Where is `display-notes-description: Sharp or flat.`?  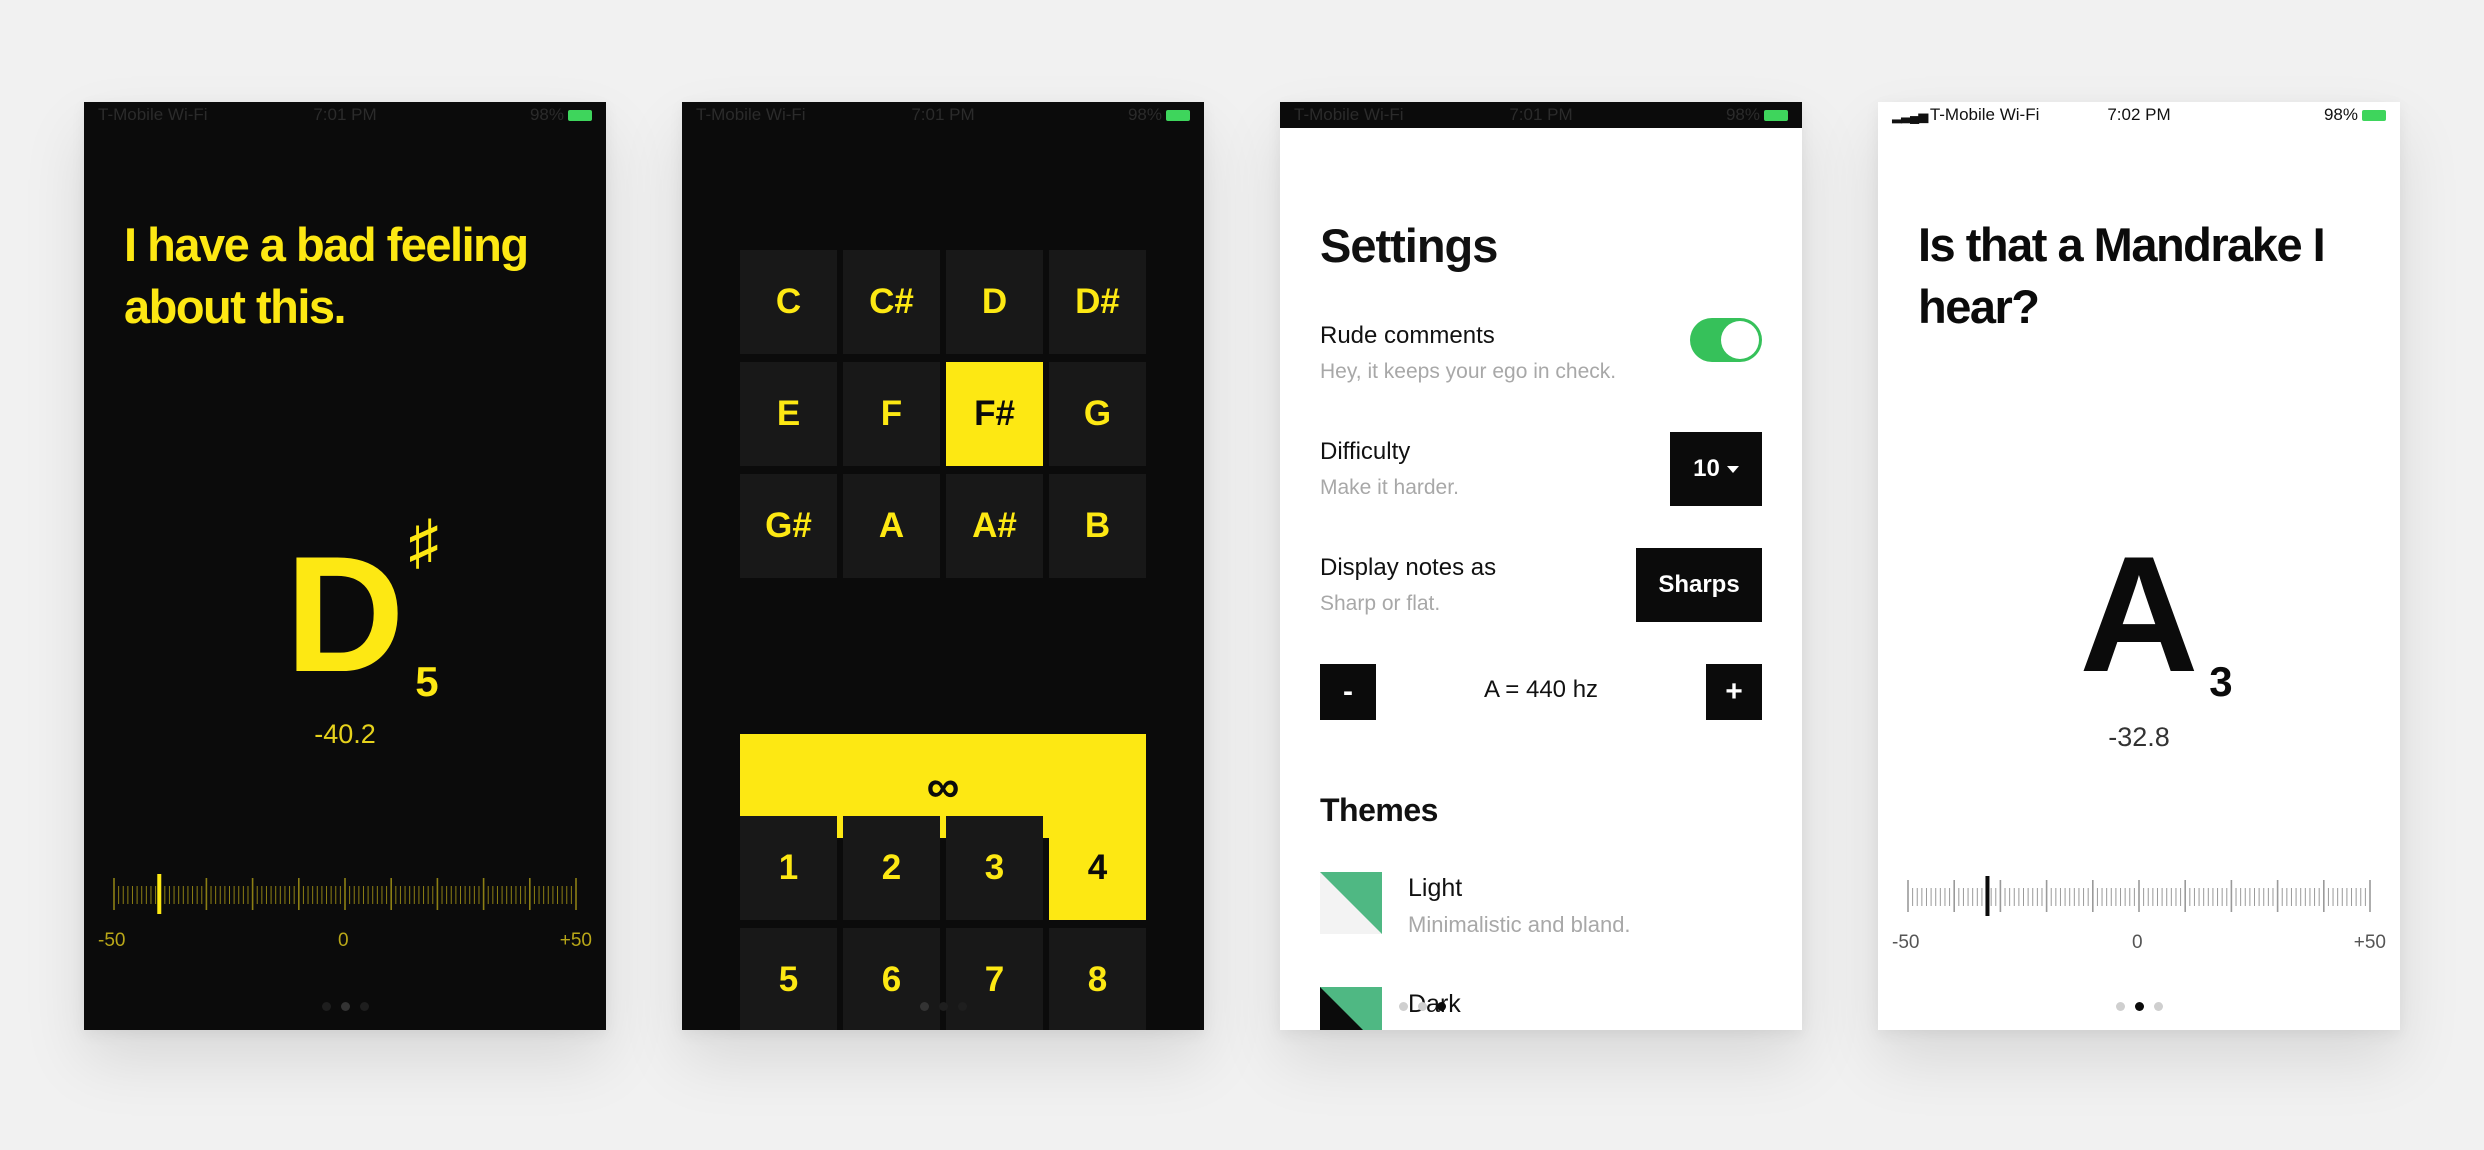
display-notes-description: Sharp or flat. is located at coordinates (1380, 603).